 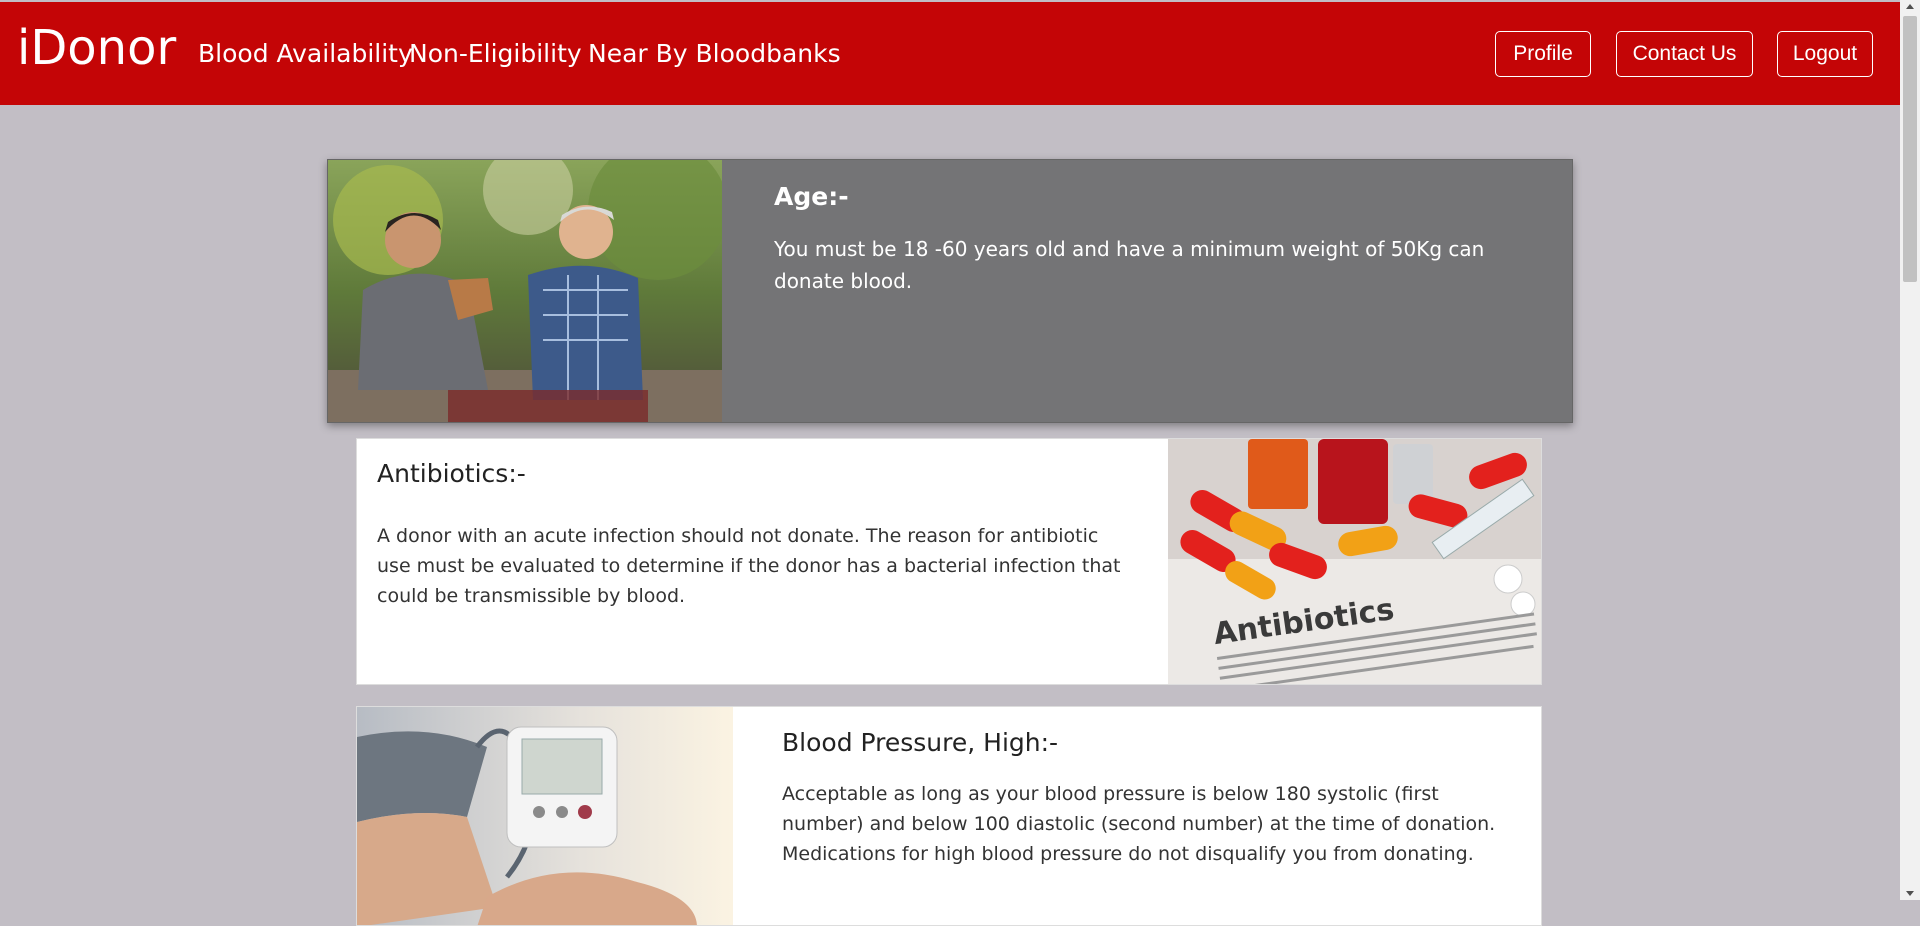 What do you see at coordinates (96, 48) in the screenshot?
I see `brand-logo: iDonor` at bounding box center [96, 48].